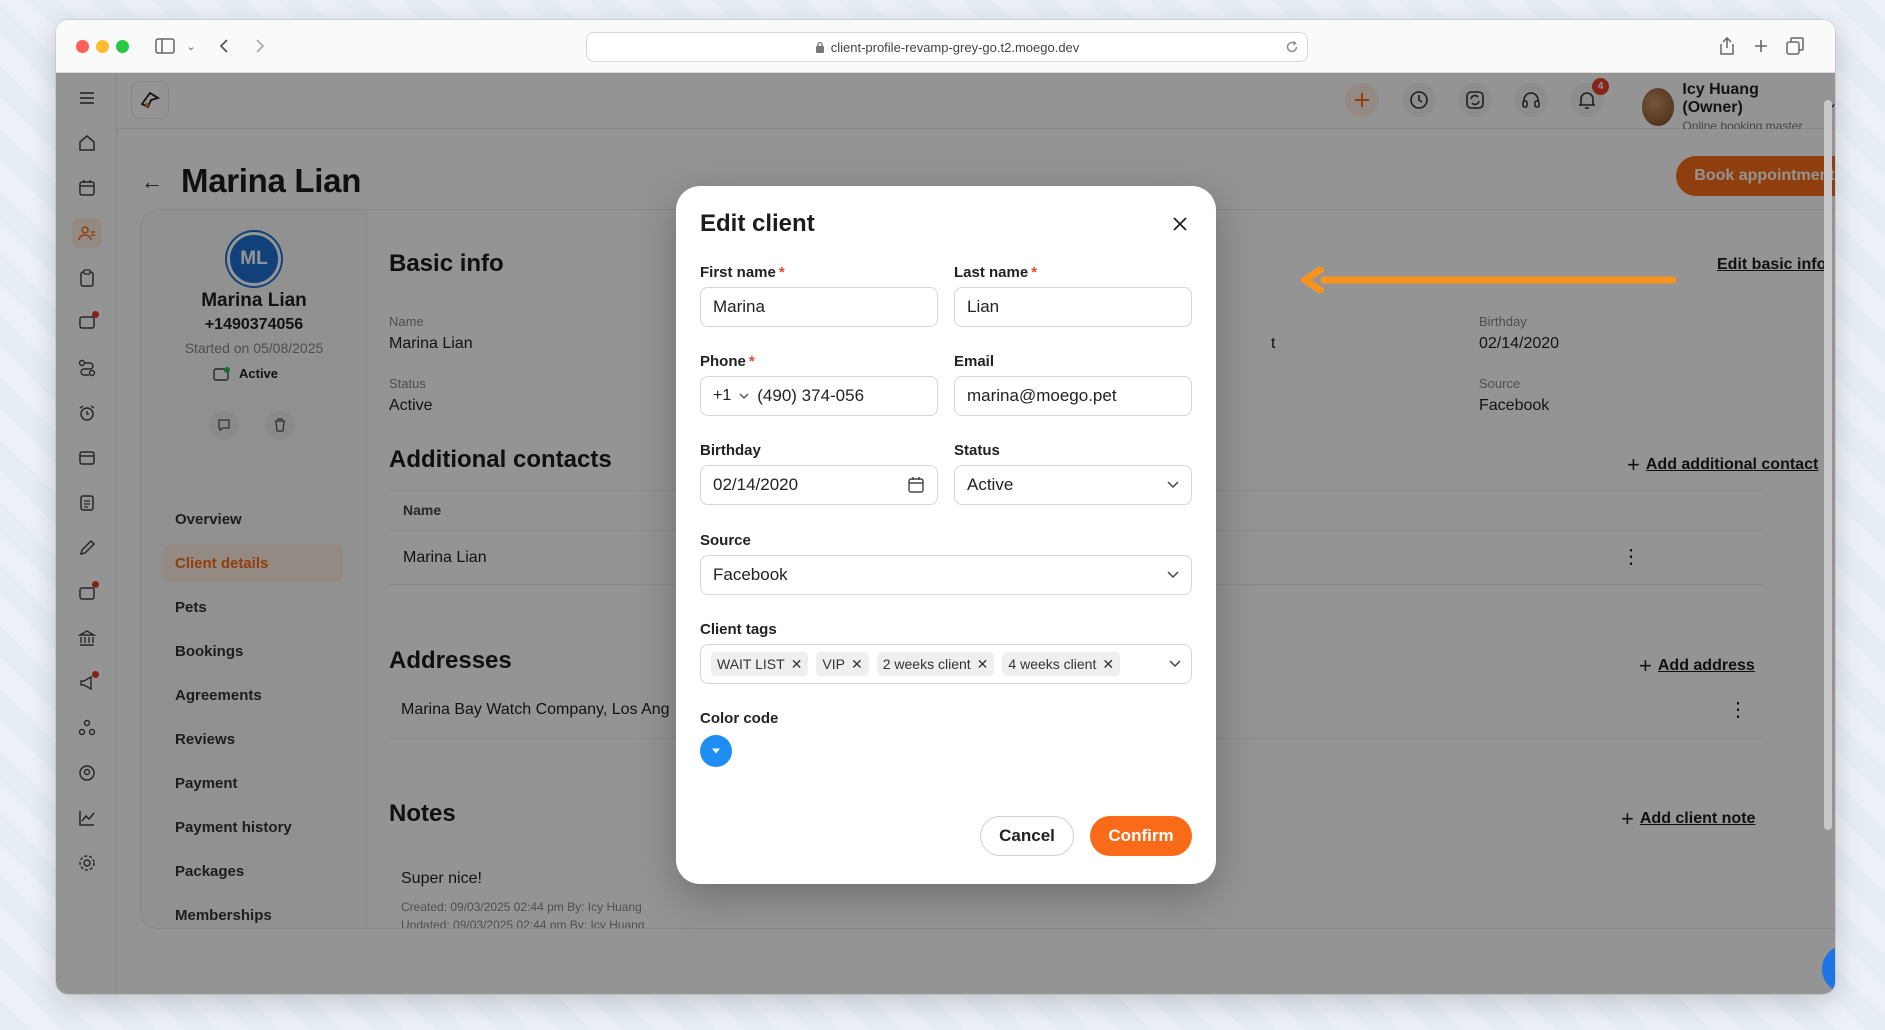 Image resolution: width=1885 pixels, height=1030 pixels. I want to click on scrollbar, so click(1828, 465).